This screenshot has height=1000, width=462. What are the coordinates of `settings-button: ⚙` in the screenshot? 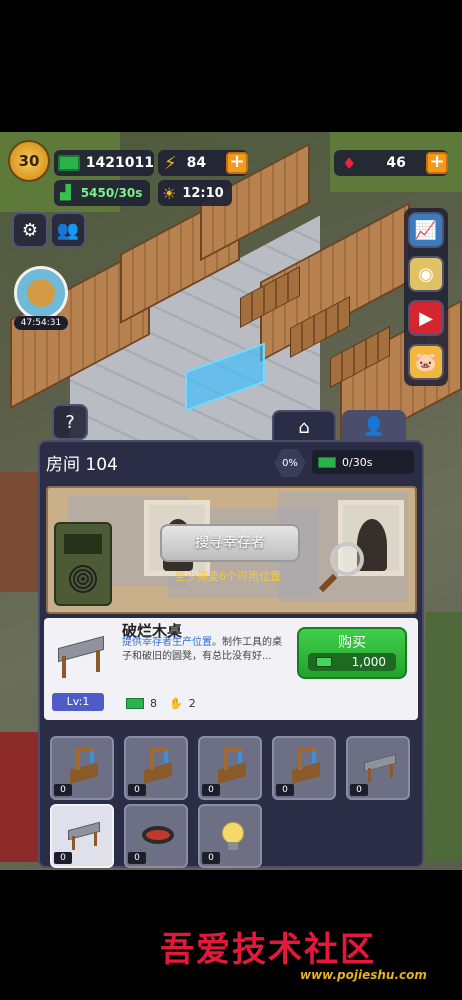 It's located at (30, 230).